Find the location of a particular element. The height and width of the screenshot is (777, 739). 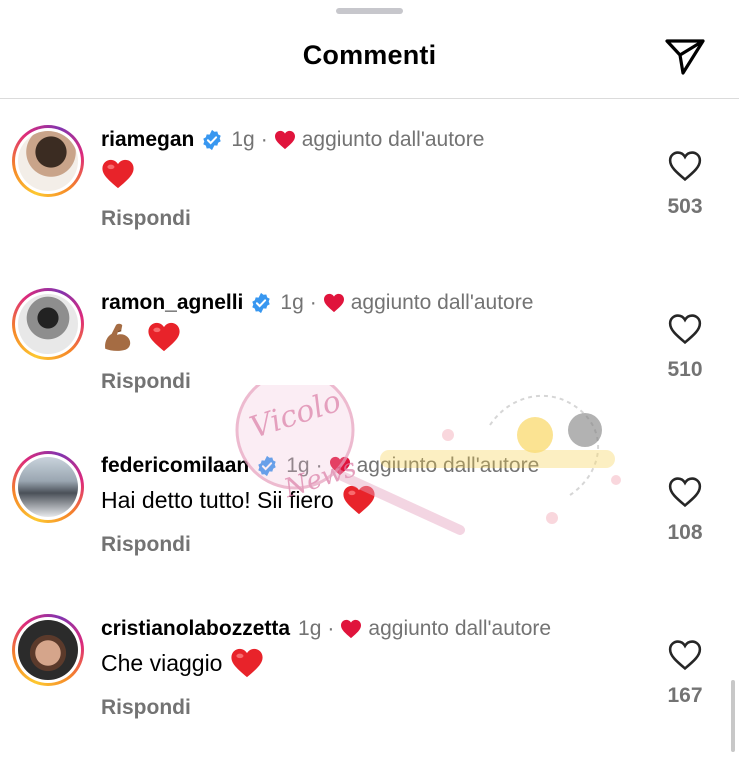

like-count: 510 is located at coordinates (685, 369).